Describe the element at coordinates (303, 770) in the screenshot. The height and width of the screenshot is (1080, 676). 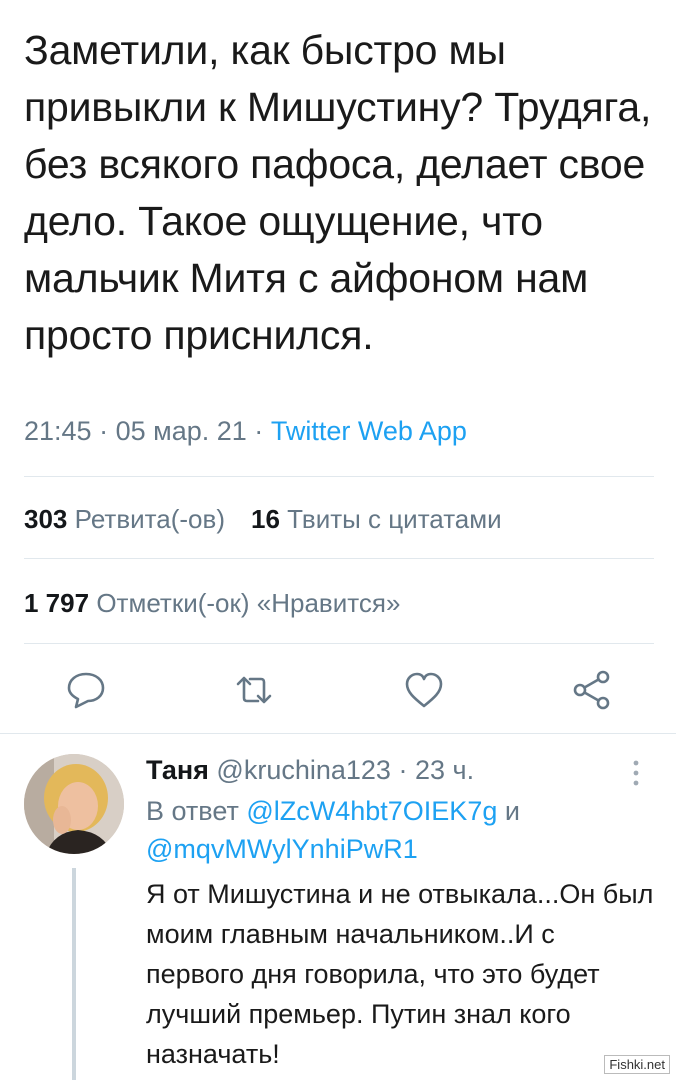
I see `reply-author-handle: @kruchina123` at that location.